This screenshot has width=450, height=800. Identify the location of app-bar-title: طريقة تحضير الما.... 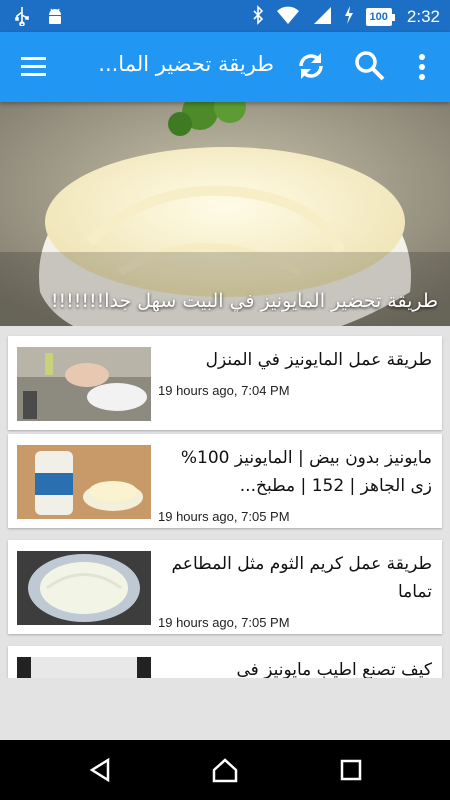
(186, 64).